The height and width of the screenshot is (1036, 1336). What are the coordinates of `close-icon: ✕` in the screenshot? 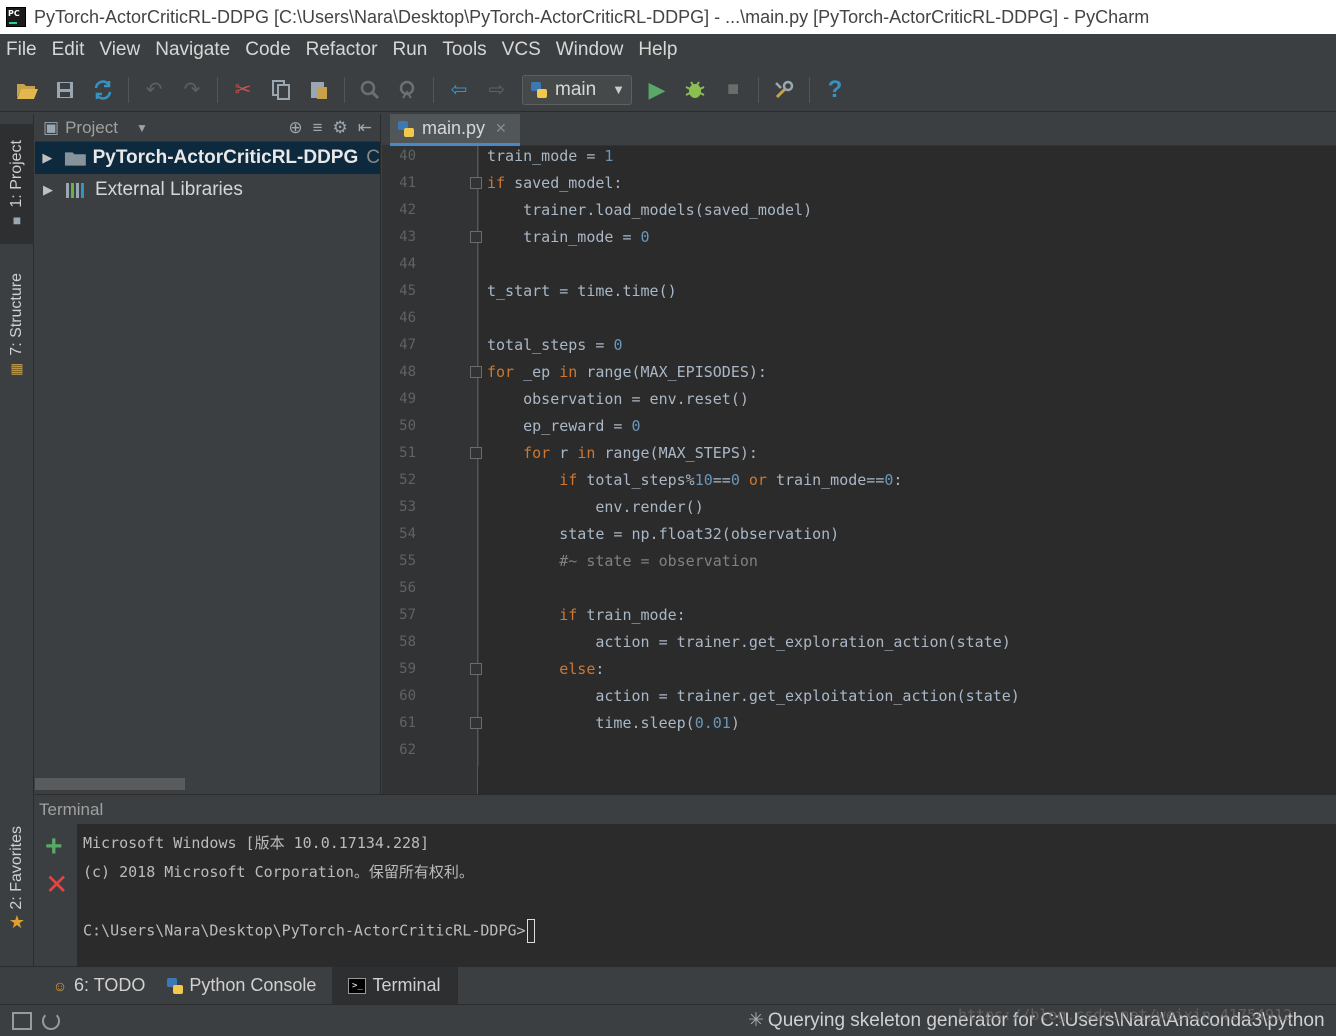 It's located at (501, 128).